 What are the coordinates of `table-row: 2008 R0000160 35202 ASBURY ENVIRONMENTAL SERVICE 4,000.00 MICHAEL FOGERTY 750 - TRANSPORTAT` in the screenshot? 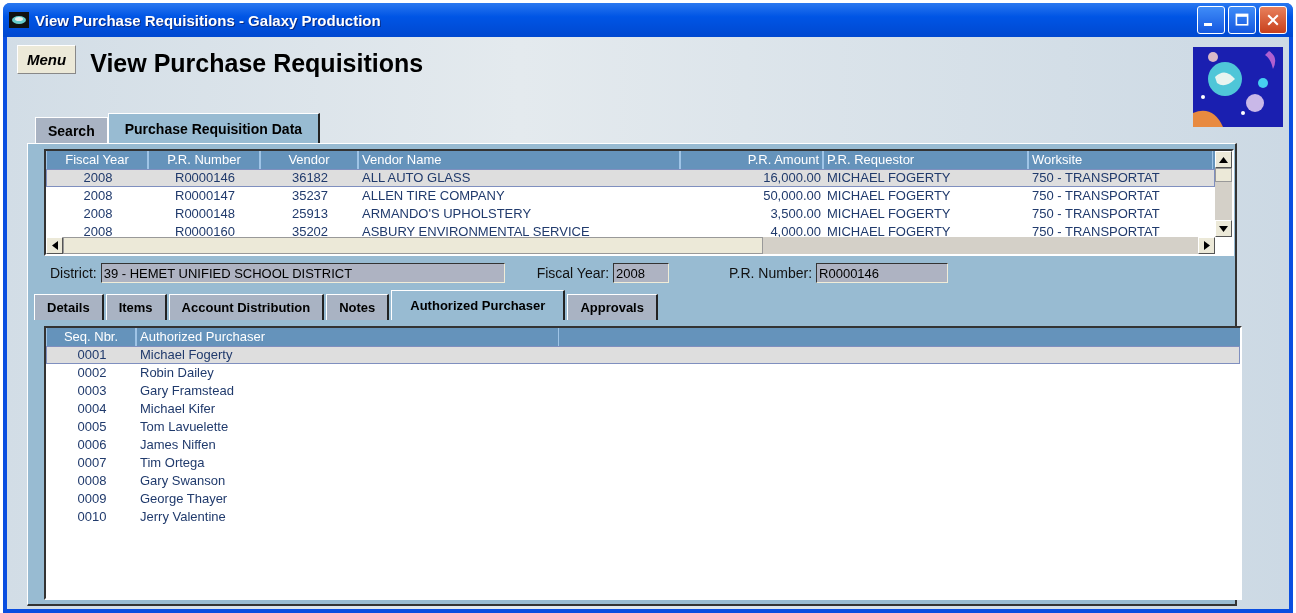 It's located at (630, 230).